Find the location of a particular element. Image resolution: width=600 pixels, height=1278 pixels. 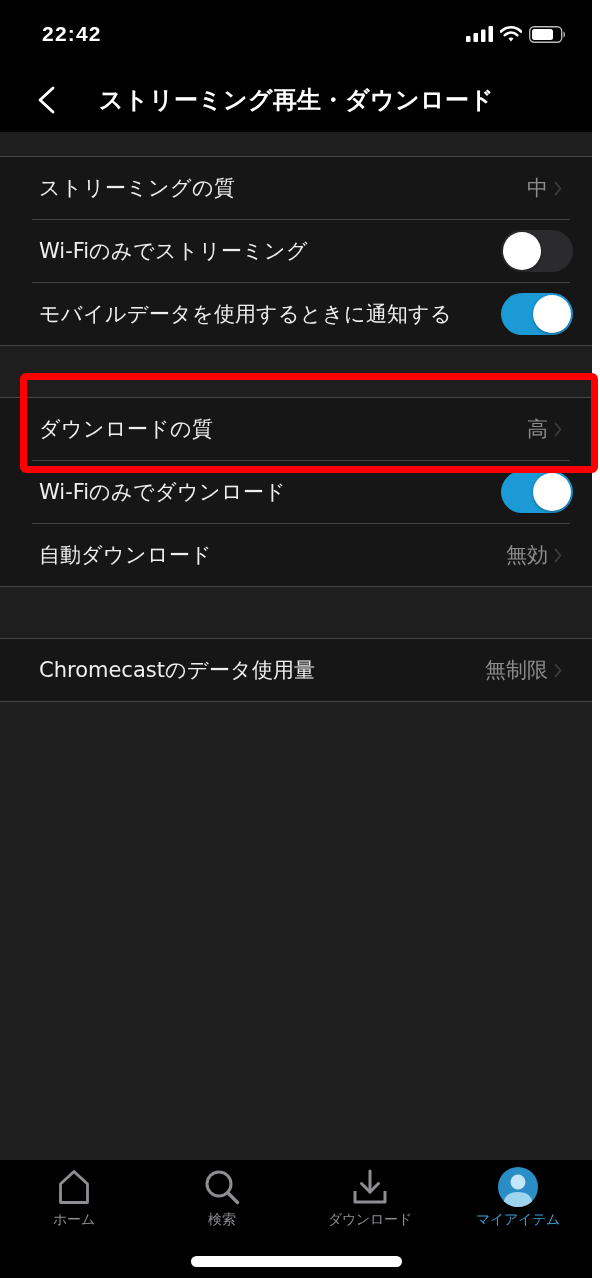

tab: ホーム is located at coordinates (74, 1197).